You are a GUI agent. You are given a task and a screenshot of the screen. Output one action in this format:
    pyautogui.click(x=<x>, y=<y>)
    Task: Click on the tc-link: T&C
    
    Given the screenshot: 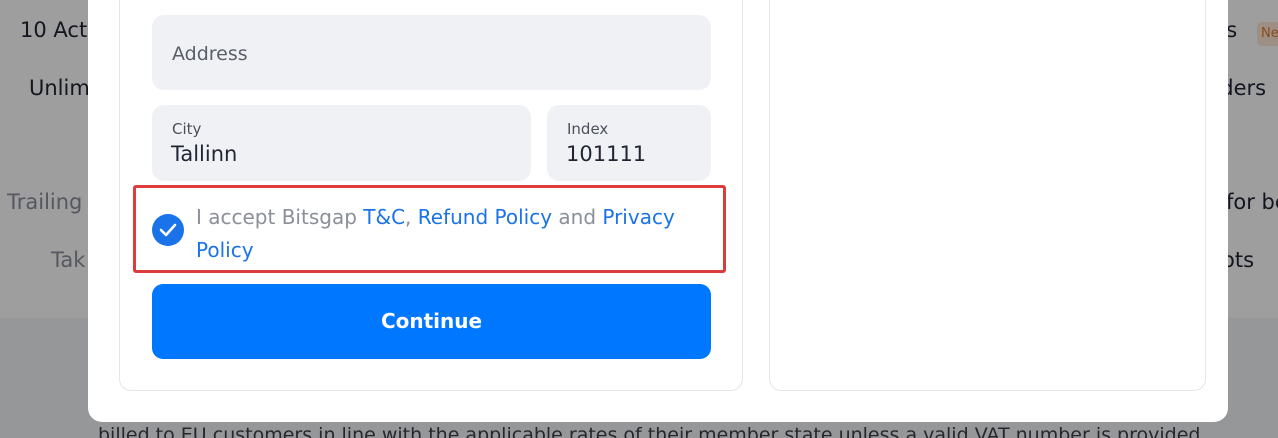 What is the action you would take?
    pyautogui.click(x=384, y=217)
    